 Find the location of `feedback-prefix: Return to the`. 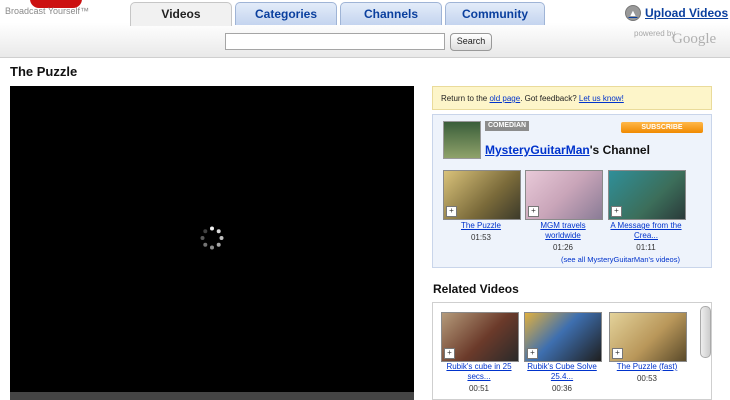

feedback-prefix: Return to the is located at coordinates (465, 98).